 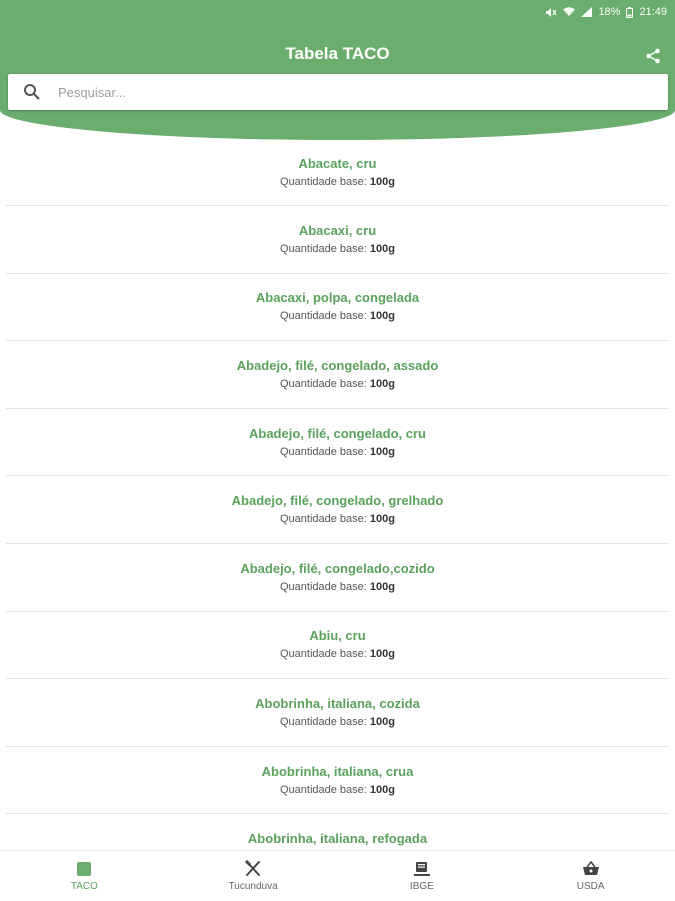 What do you see at coordinates (337, 839) in the screenshot?
I see `food-name: Abobrinha, italiana, refogada` at bounding box center [337, 839].